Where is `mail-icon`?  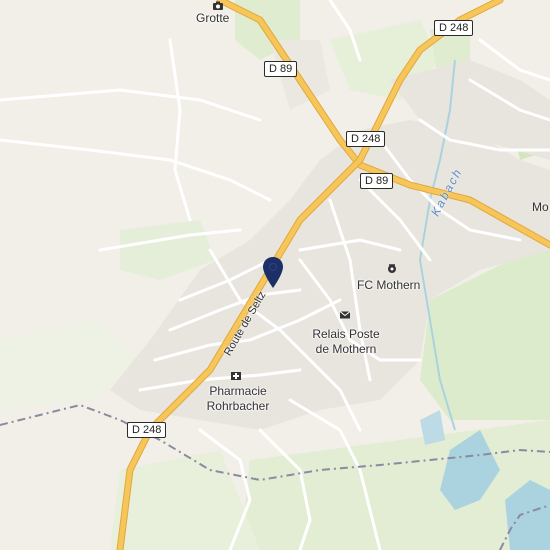
mail-icon is located at coordinates (345, 315).